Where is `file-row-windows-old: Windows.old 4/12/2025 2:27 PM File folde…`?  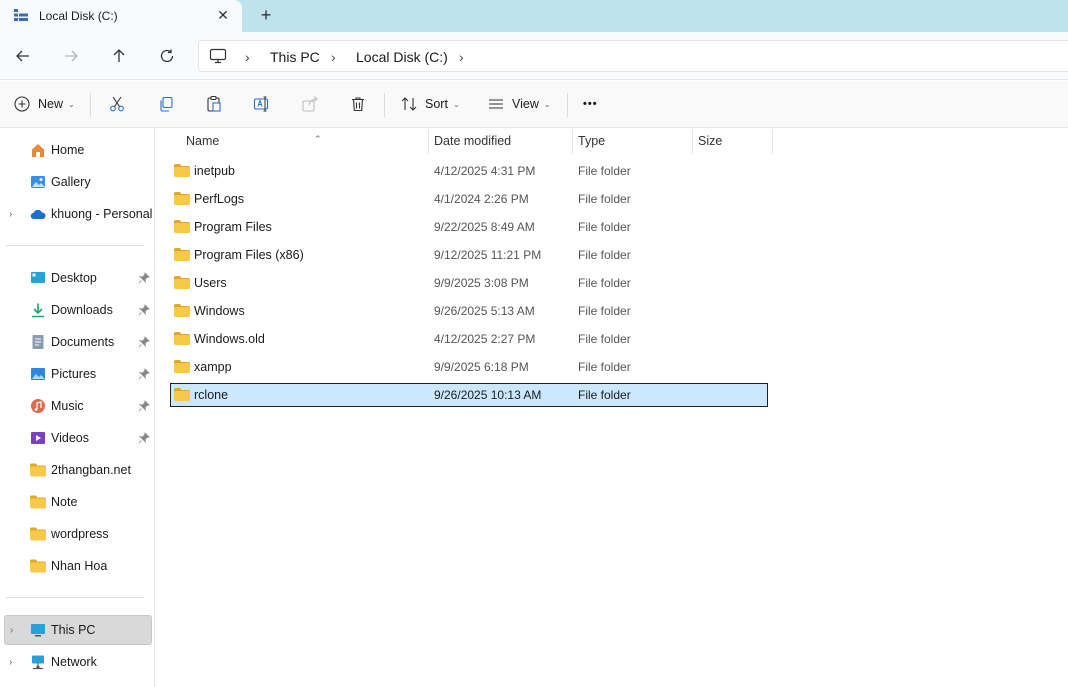 file-row-windows-old: Windows.old 4/12/2025 2:27 PM File folde… is located at coordinates (469, 339).